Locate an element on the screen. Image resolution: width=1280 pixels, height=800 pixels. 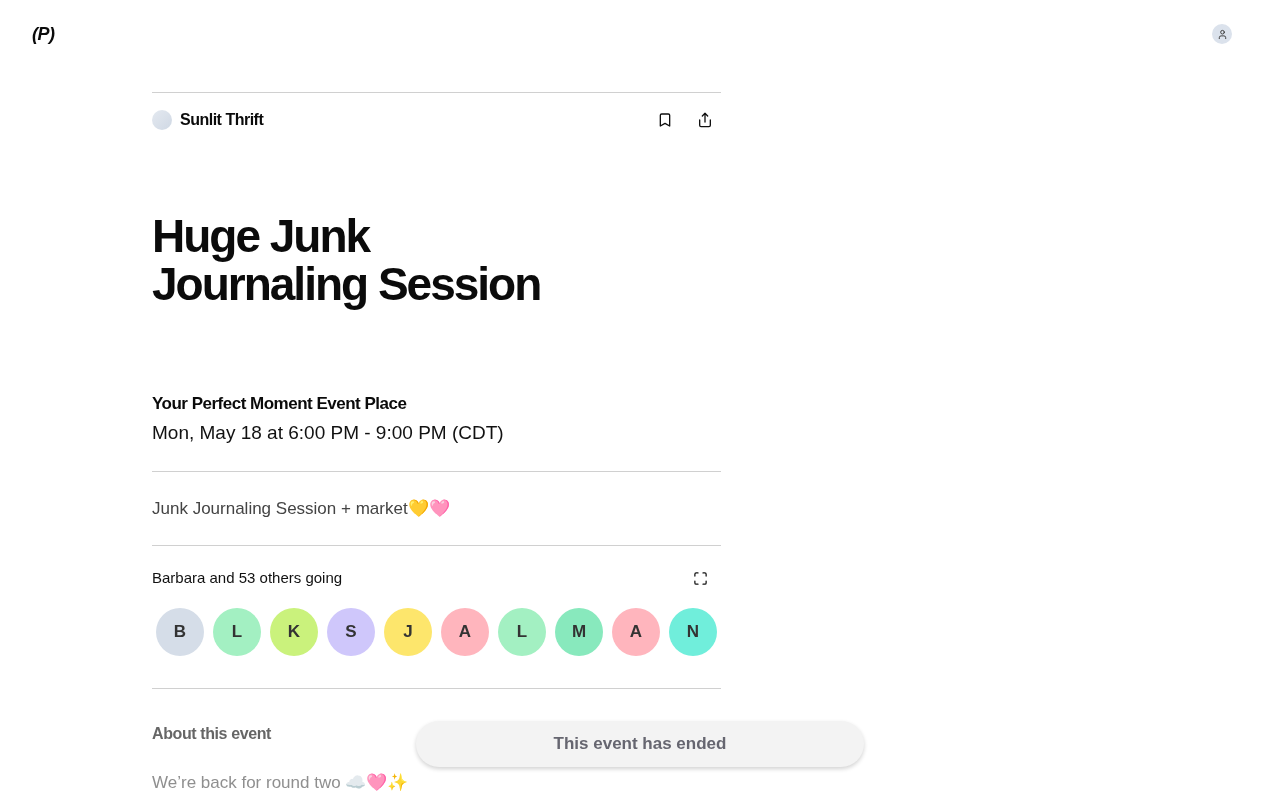
avatar-icon is located at coordinates (162, 119).